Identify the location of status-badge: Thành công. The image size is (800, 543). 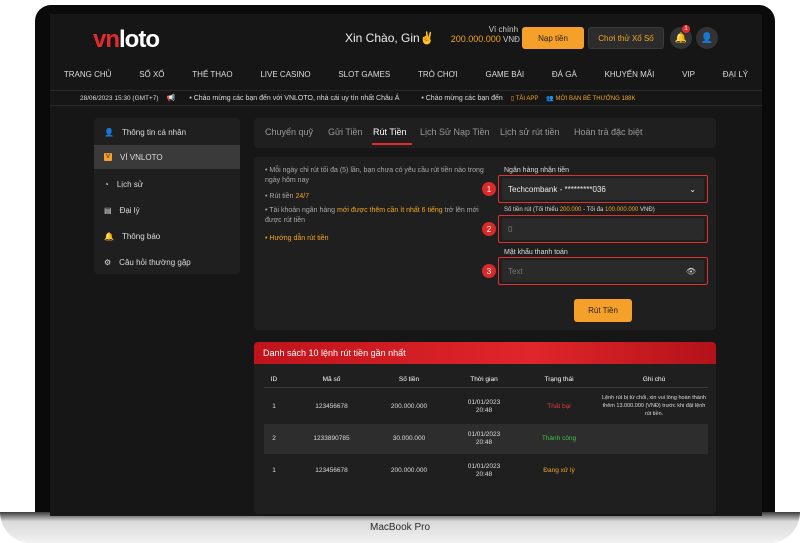
(559, 438).